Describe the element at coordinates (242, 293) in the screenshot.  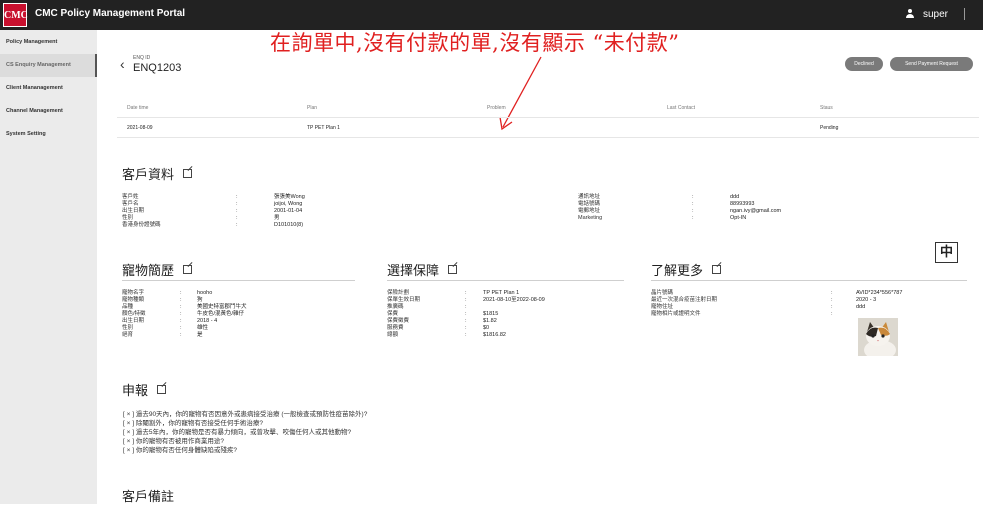
I see `kv-row: 寵物名字: hooho` at that location.